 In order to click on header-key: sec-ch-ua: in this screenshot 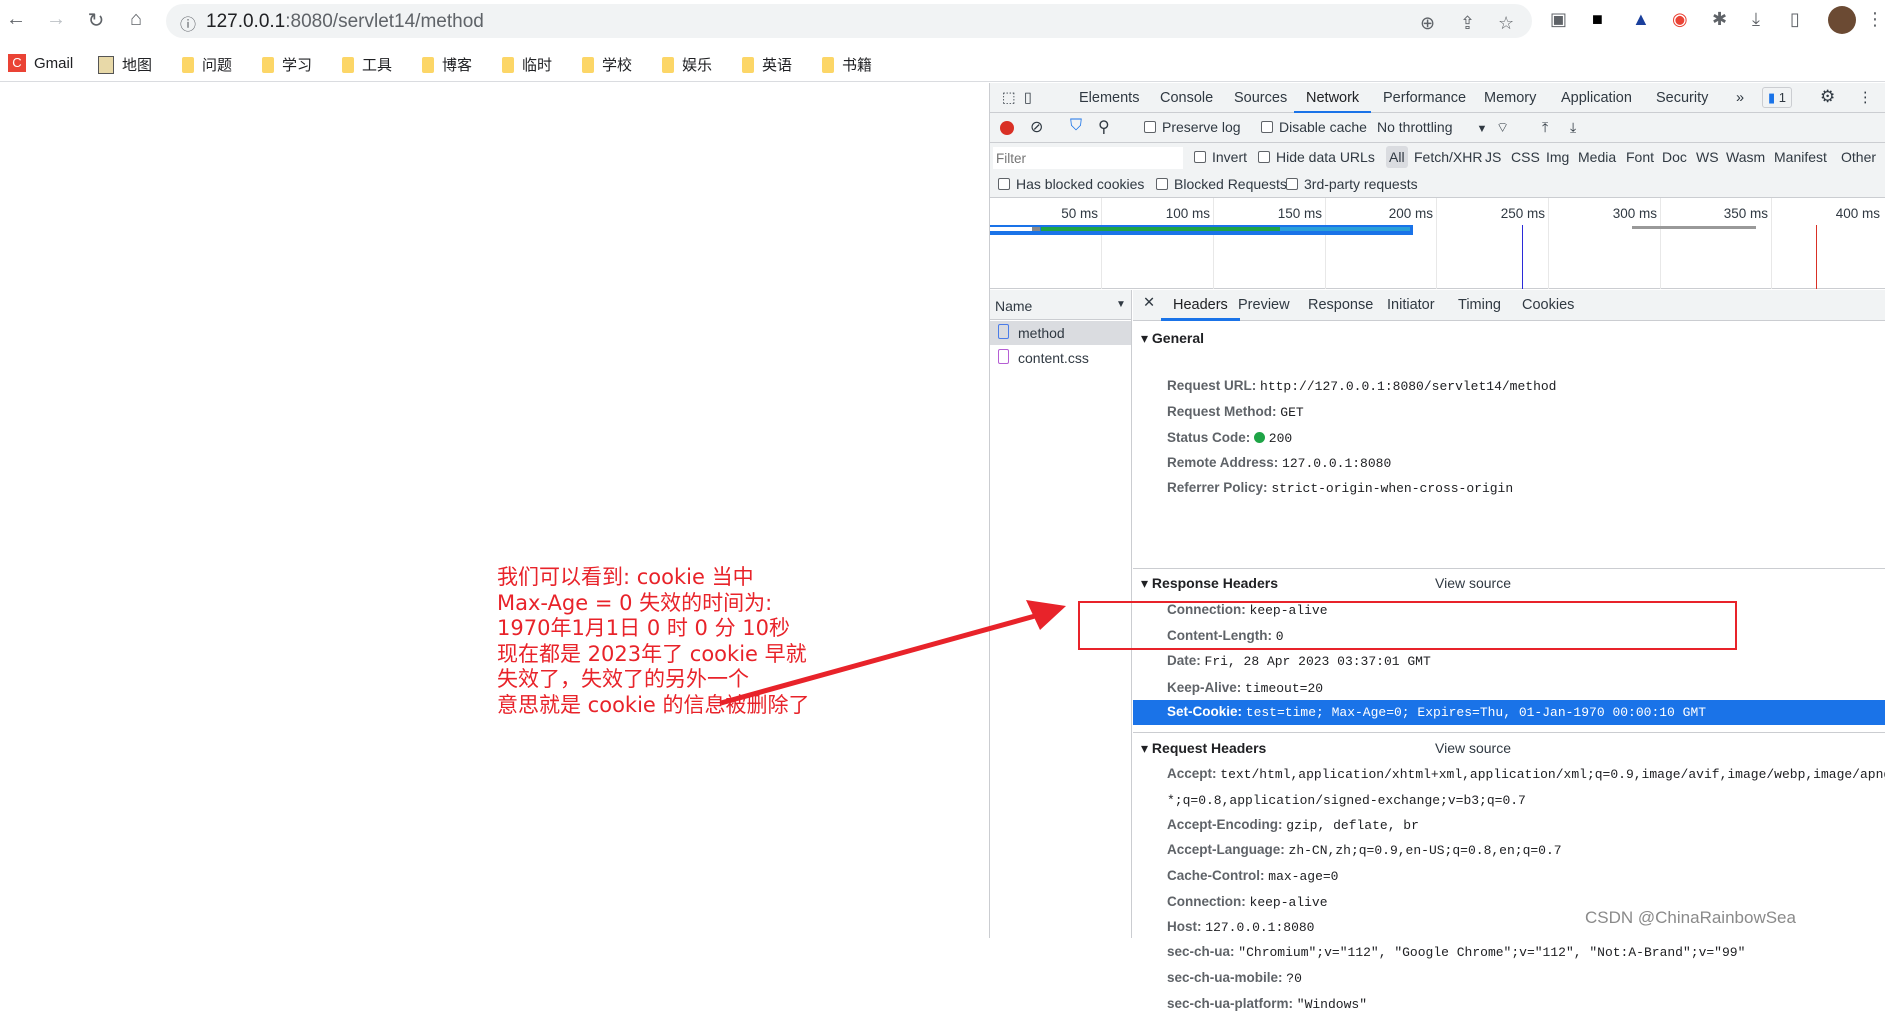, I will do `click(1201, 951)`.